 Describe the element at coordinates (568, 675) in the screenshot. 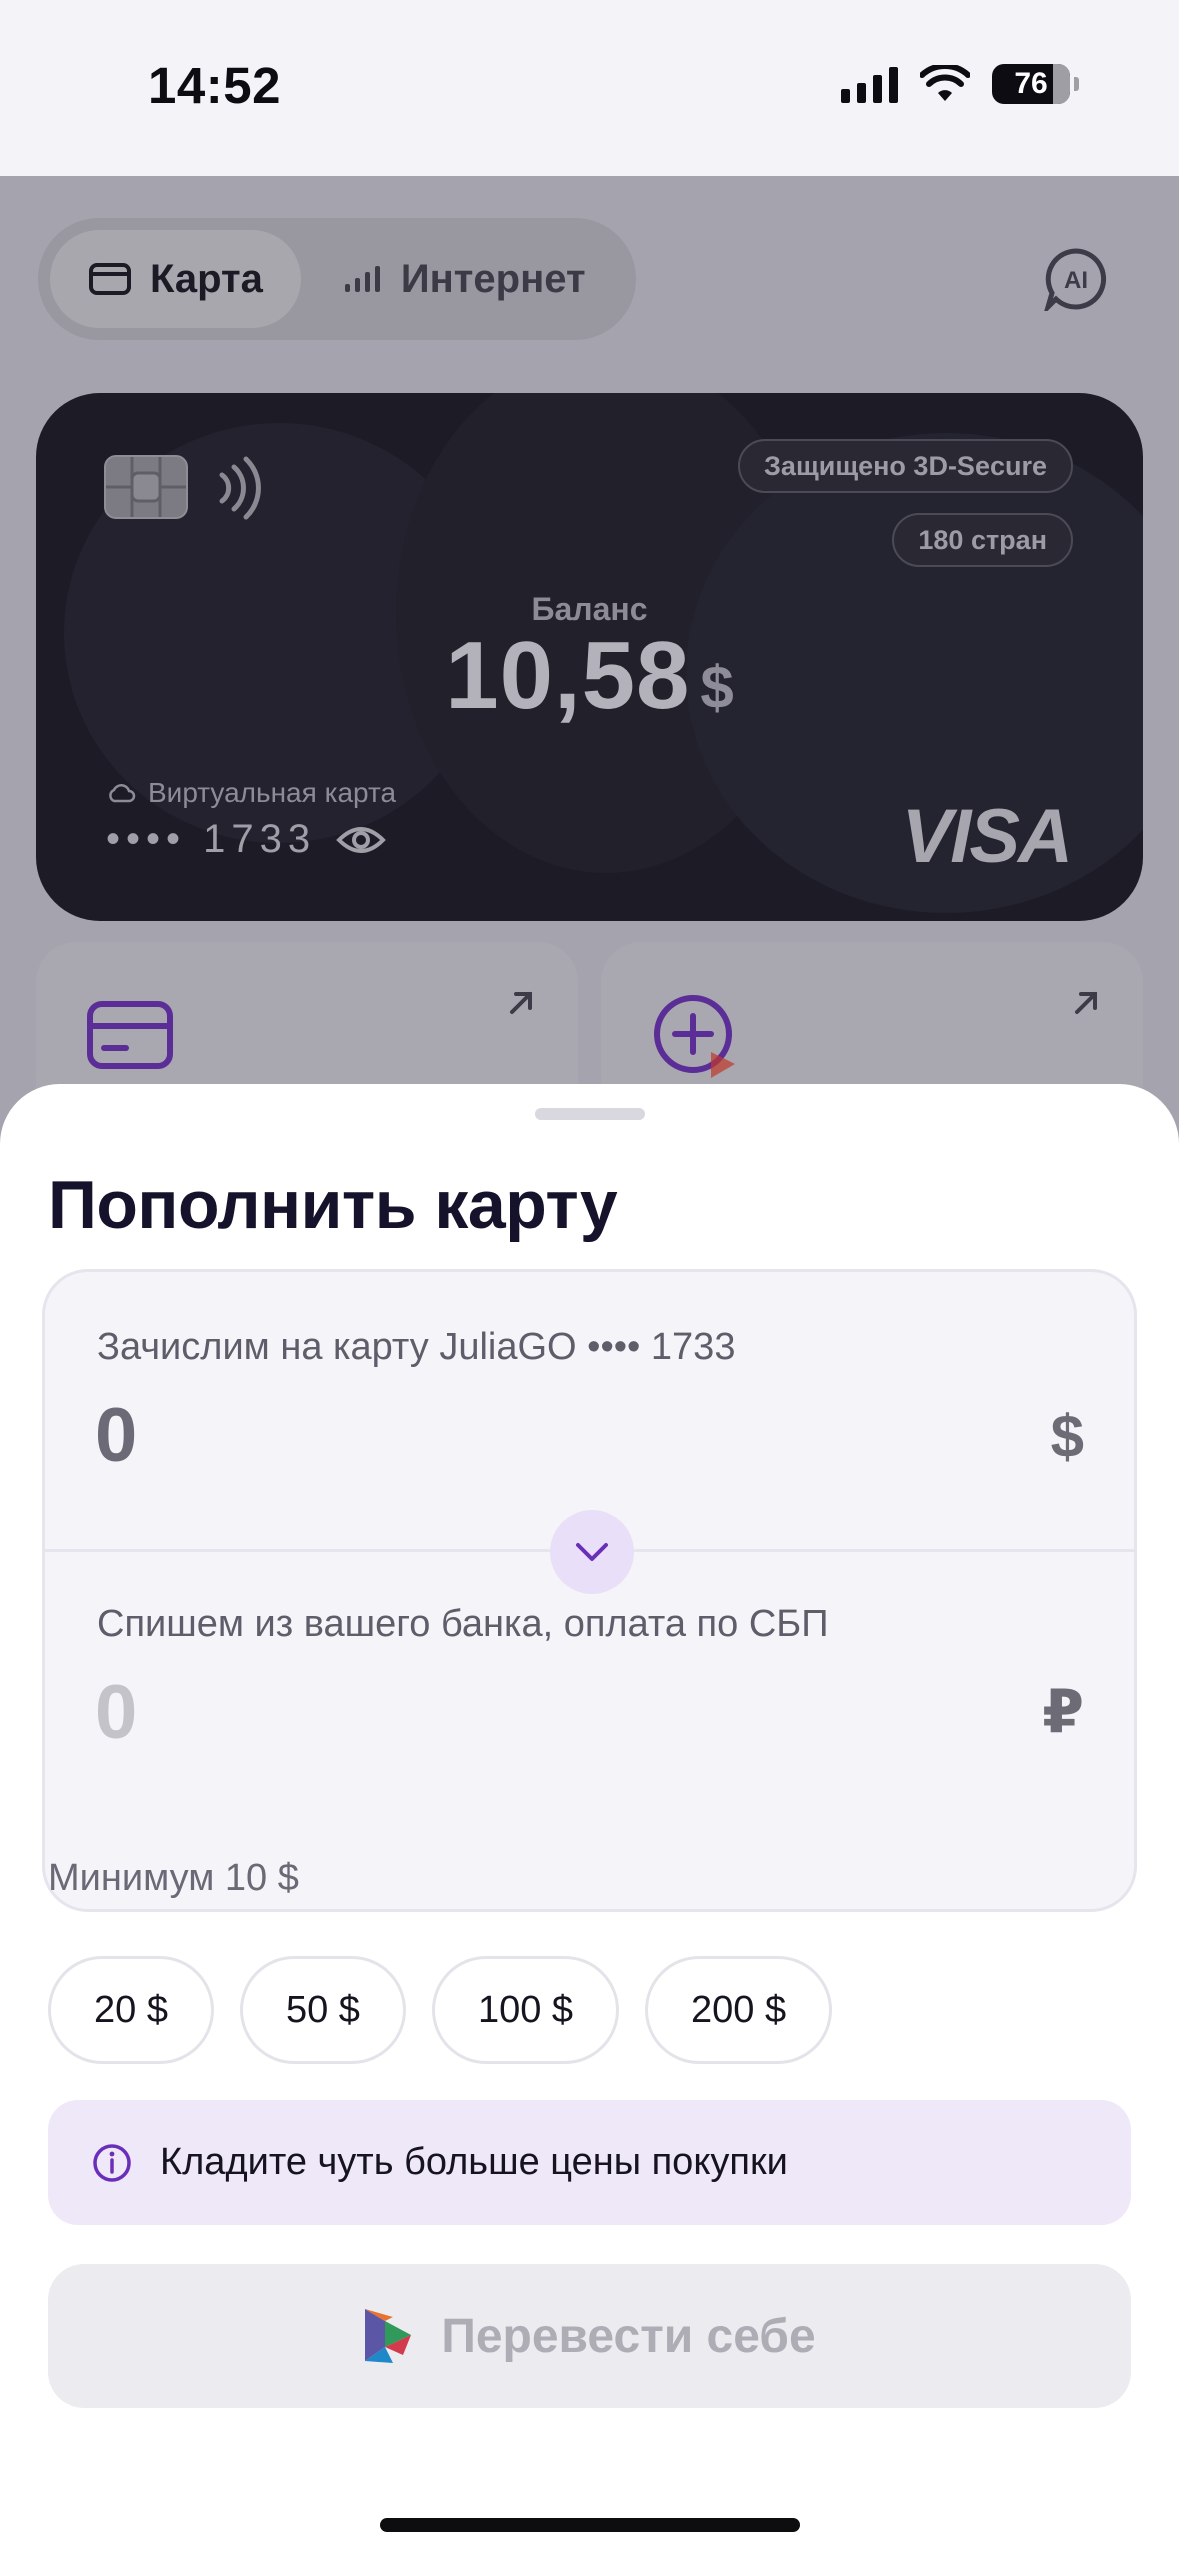

I see `balance-value: 10,58` at that location.